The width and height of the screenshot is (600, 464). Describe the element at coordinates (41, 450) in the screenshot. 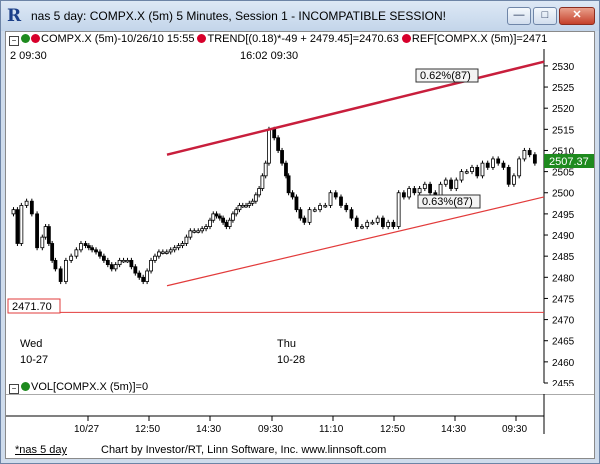

I see `chart-tab: *nas 5 day` at that location.